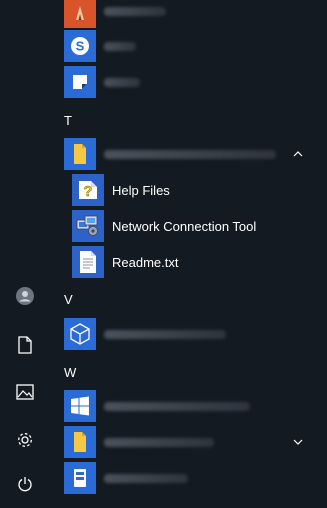 The image size is (327, 508). I want to click on skype-icon: S, so click(80, 46).